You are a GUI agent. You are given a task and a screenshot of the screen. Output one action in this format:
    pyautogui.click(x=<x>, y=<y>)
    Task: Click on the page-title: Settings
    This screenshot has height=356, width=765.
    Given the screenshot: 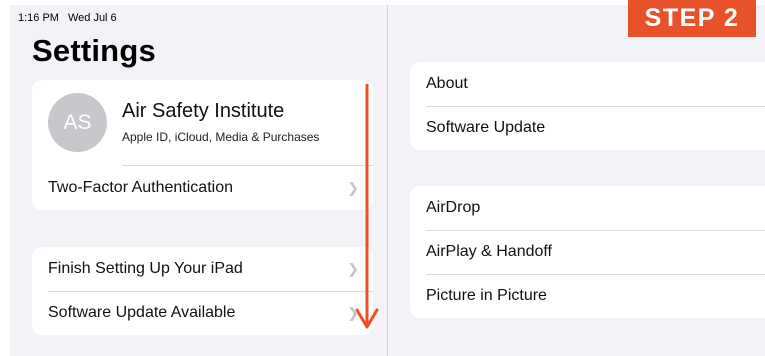 What is the action you would take?
    pyautogui.click(x=94, y=50)
    